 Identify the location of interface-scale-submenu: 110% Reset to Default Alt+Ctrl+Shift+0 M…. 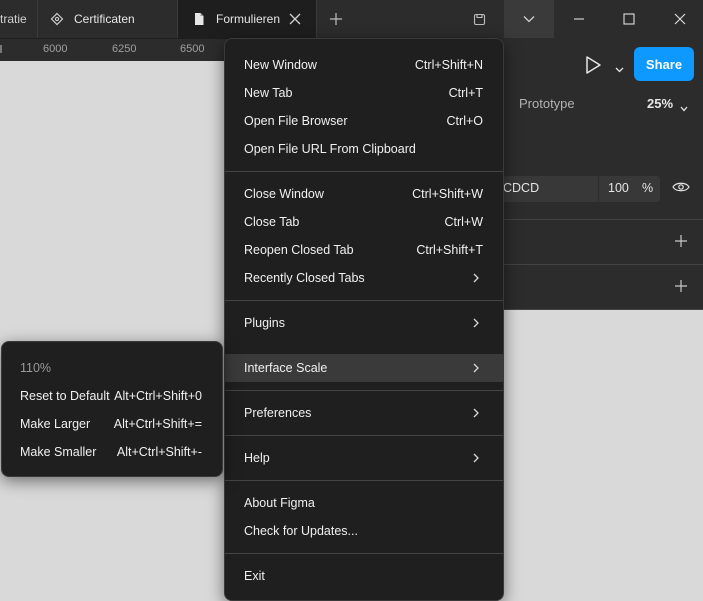
(112, 409).